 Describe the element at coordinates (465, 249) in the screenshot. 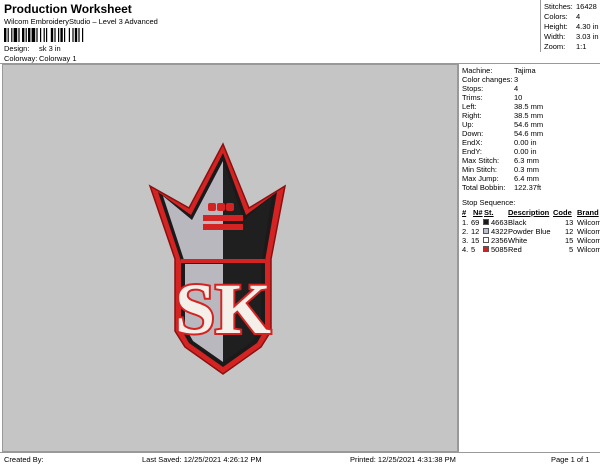

I see `stop-row-number: 4.` at that location.